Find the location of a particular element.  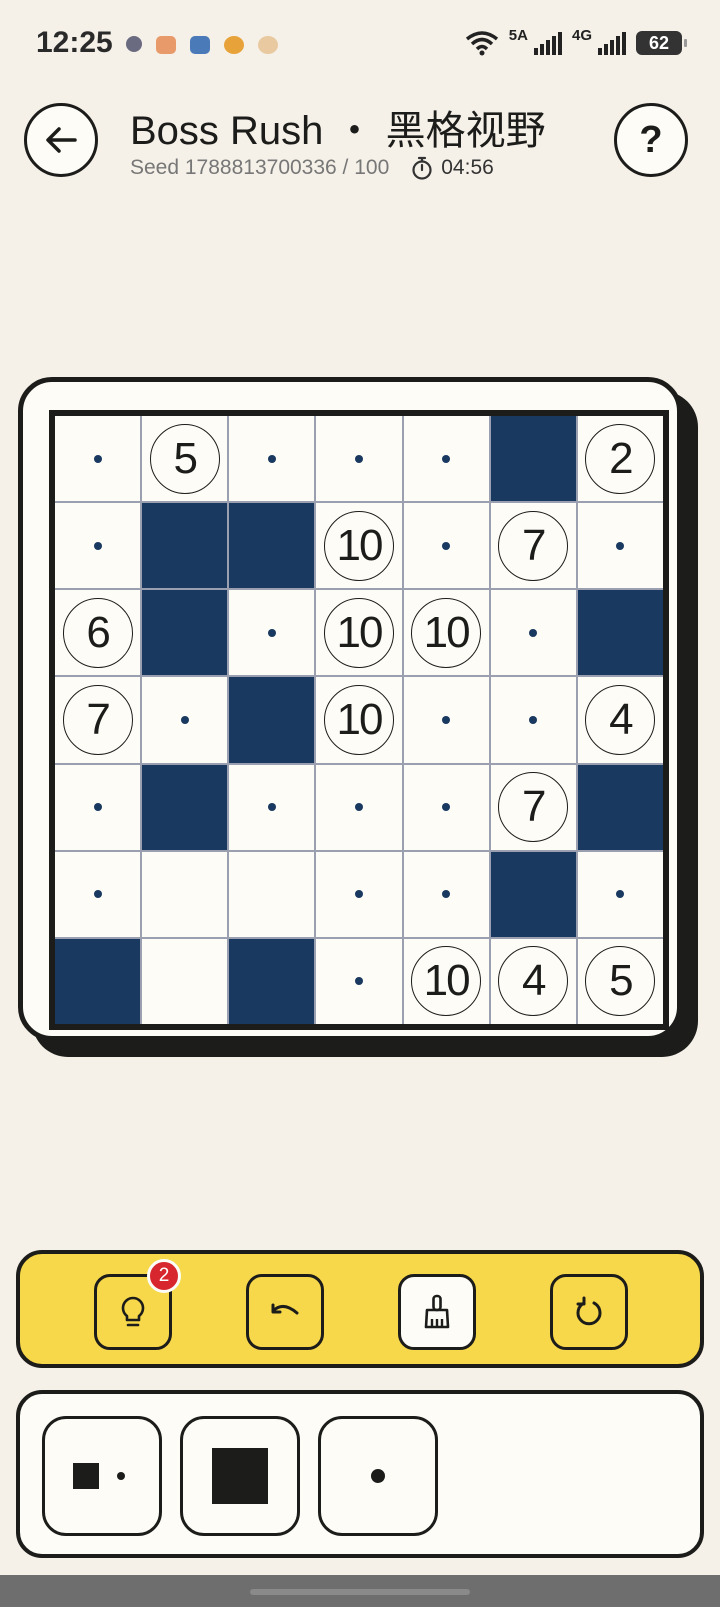

clear-button is located at coordinates (437, 1312).